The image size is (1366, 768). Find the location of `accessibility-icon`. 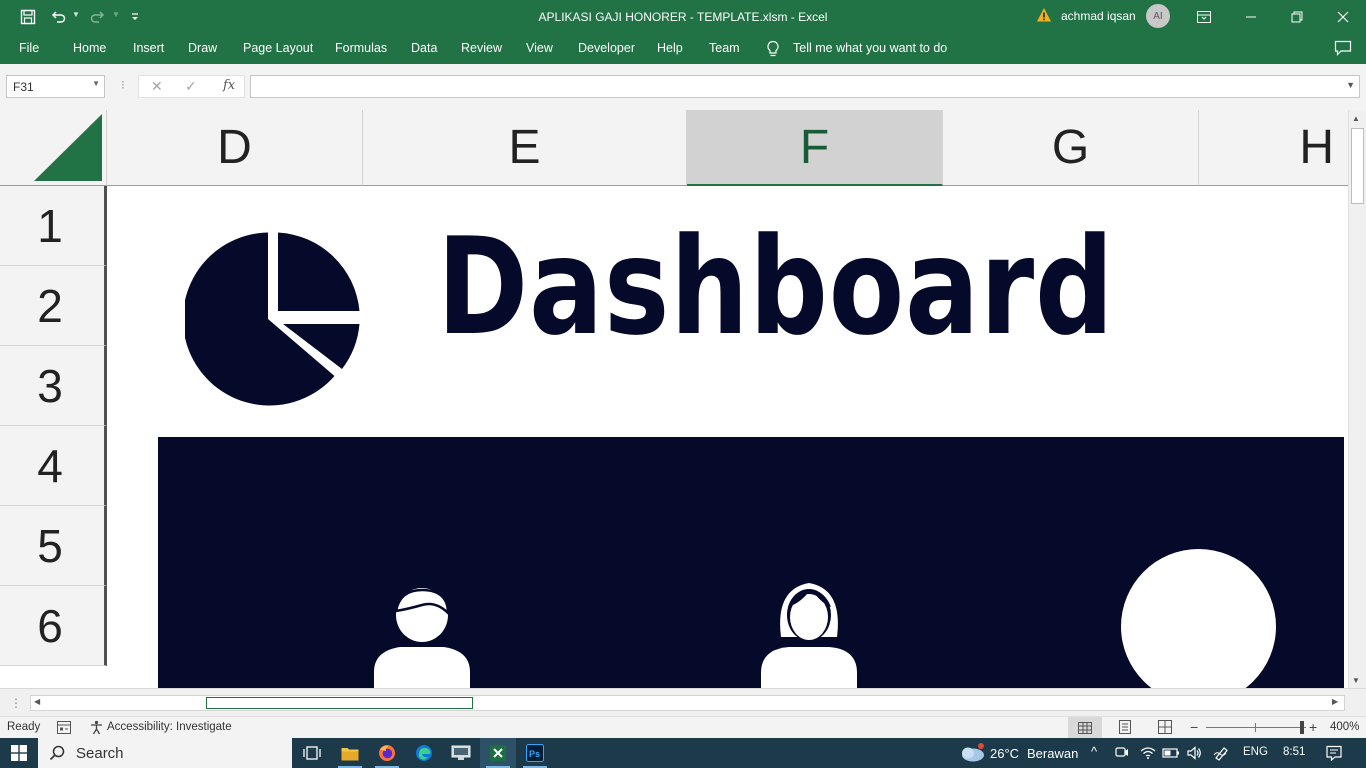

accessibility-icon is located at coordinates (96, 727).